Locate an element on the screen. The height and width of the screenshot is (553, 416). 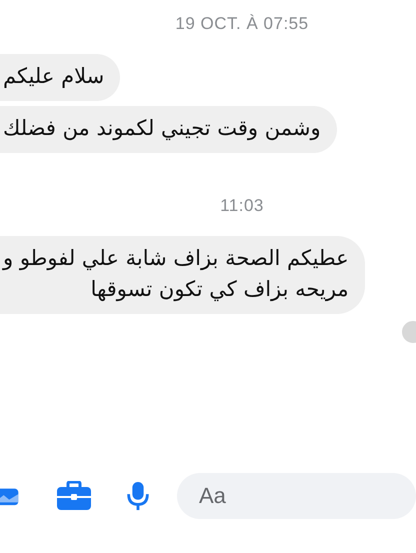
message-bubble: عطيكم الصحة بزاف شابة علي لفوطو و مريحه بزاف كي تكون تسوقها is located at coordinates (182, 275).